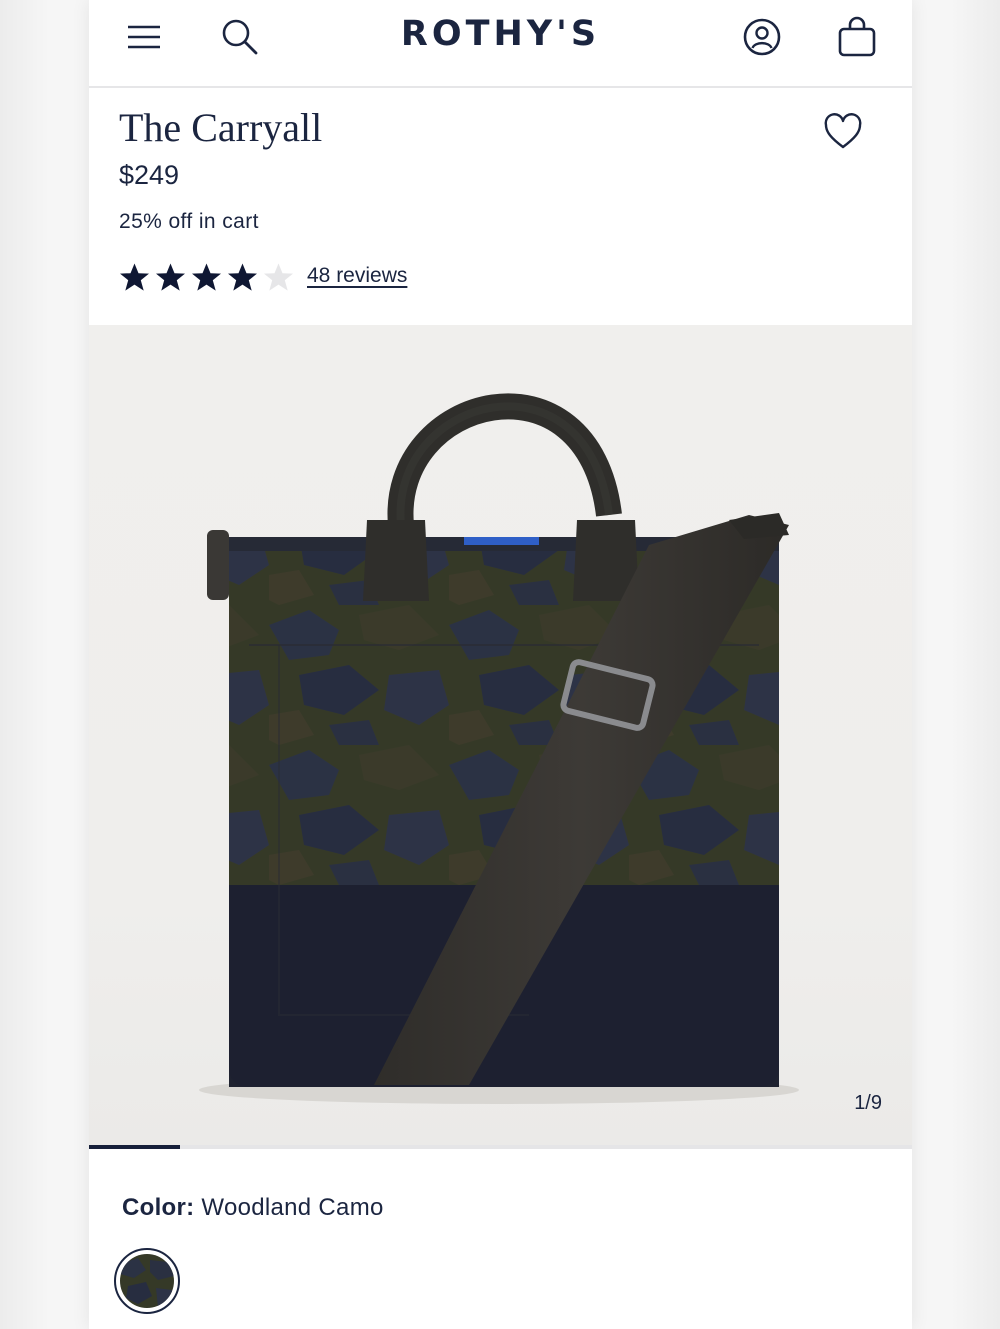  What do you see at coordinates (292, 1207) in the screenshot?
I see `color-value: Woodland Camo` at bounding box center [292, 1207].